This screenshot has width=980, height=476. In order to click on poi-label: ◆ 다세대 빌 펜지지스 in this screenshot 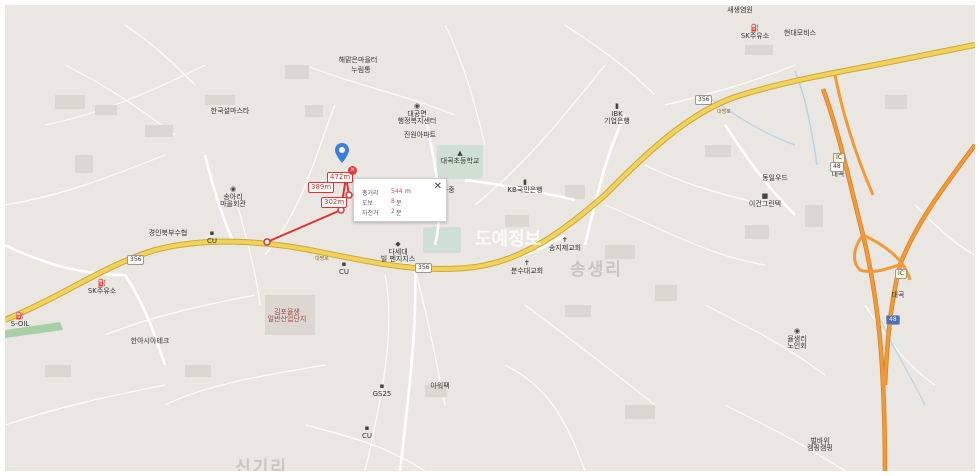, I will do `click(398, 252)`.